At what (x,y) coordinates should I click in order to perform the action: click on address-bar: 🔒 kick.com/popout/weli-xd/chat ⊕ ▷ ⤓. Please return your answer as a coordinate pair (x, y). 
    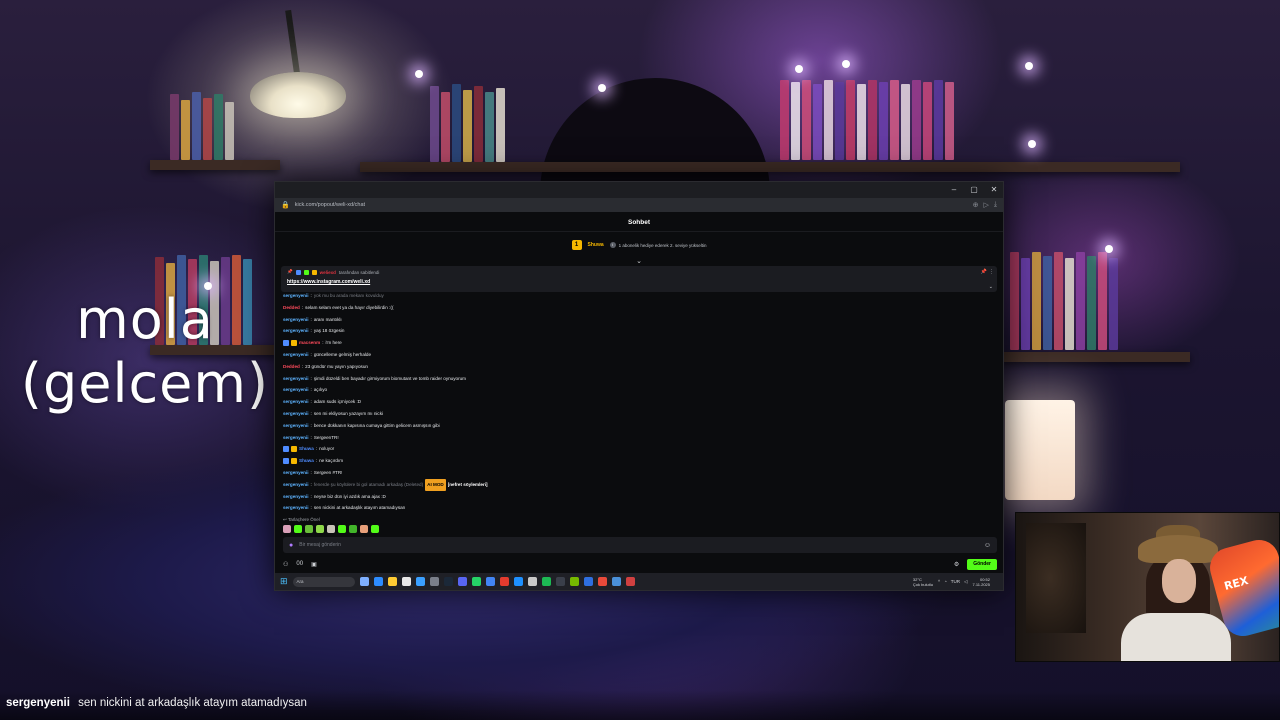
    Looking at the image, I should click on (639, 205).